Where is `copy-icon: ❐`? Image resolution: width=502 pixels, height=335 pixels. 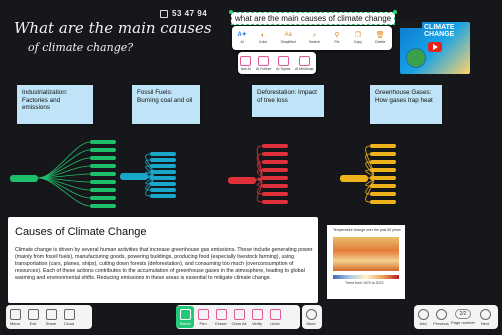
copy-icon: ❐ is located at coordinates (357, 35).